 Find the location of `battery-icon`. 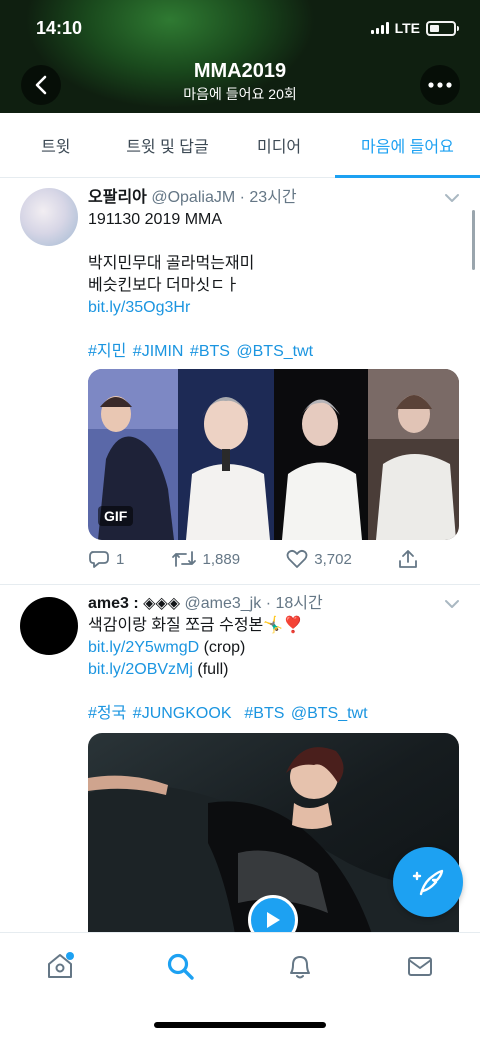

battery-icon is located at coordinates (442, 28).